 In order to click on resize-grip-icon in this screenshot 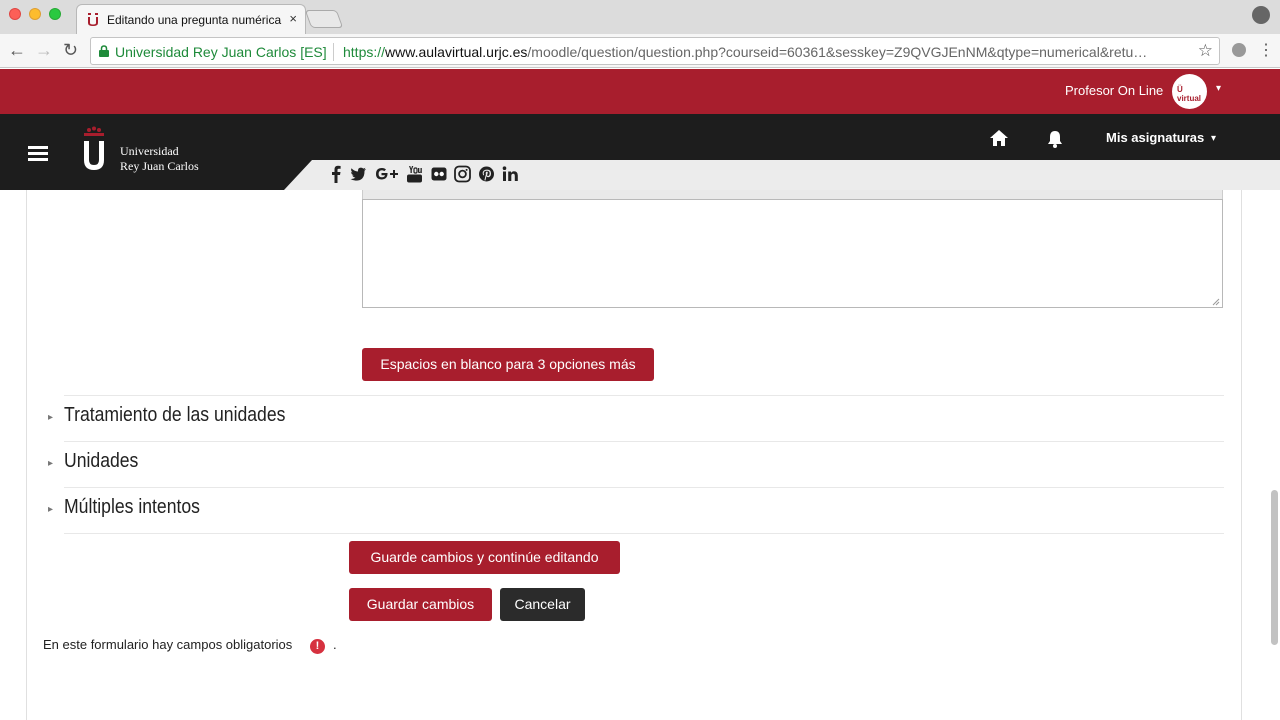, I will do `click(1216, 302)`.